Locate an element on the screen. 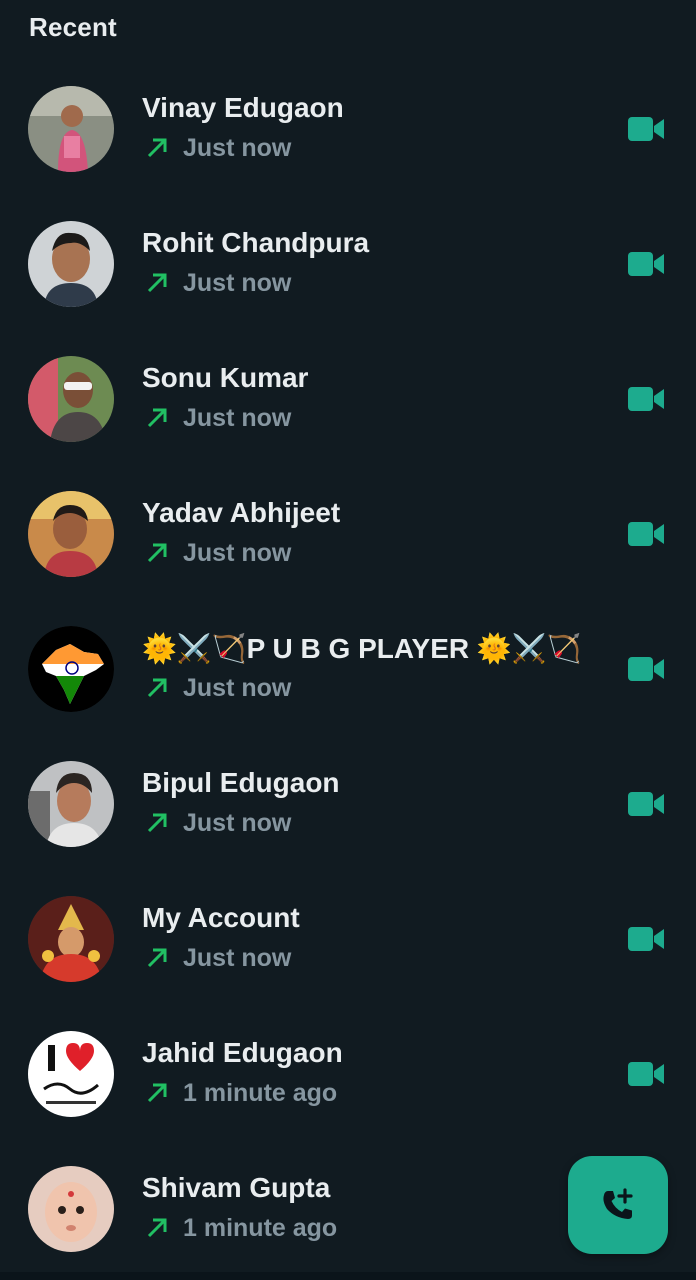  bottom-divider is located at coordinates (348, 1276).